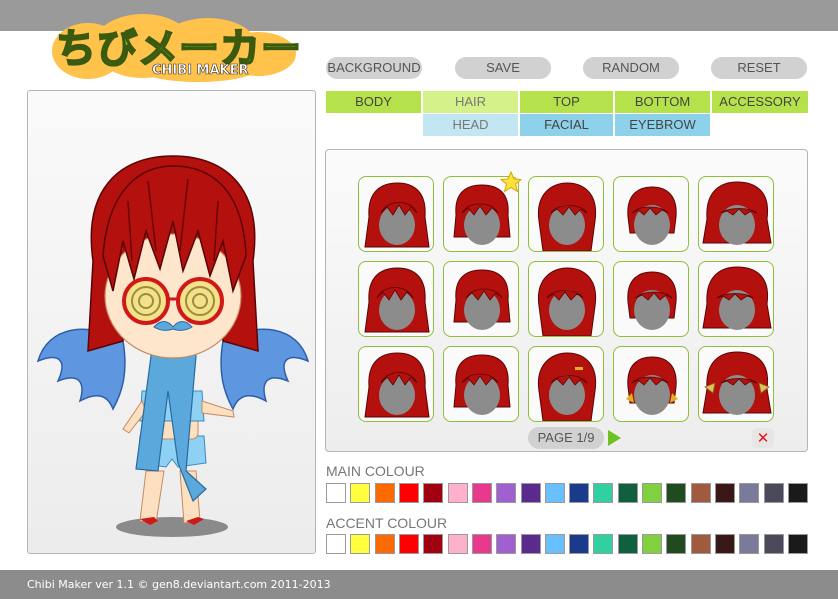 This screenshot has width=838, height=599. I want to click on logo-english-text: CHIBI MAKER, so click(200, 71).